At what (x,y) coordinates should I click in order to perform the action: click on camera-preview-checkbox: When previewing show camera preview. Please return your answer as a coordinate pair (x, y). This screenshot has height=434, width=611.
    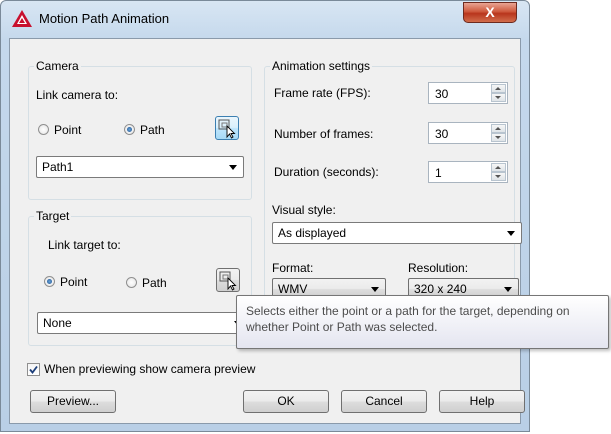
    Looking at the image, I should click on (147, 370).